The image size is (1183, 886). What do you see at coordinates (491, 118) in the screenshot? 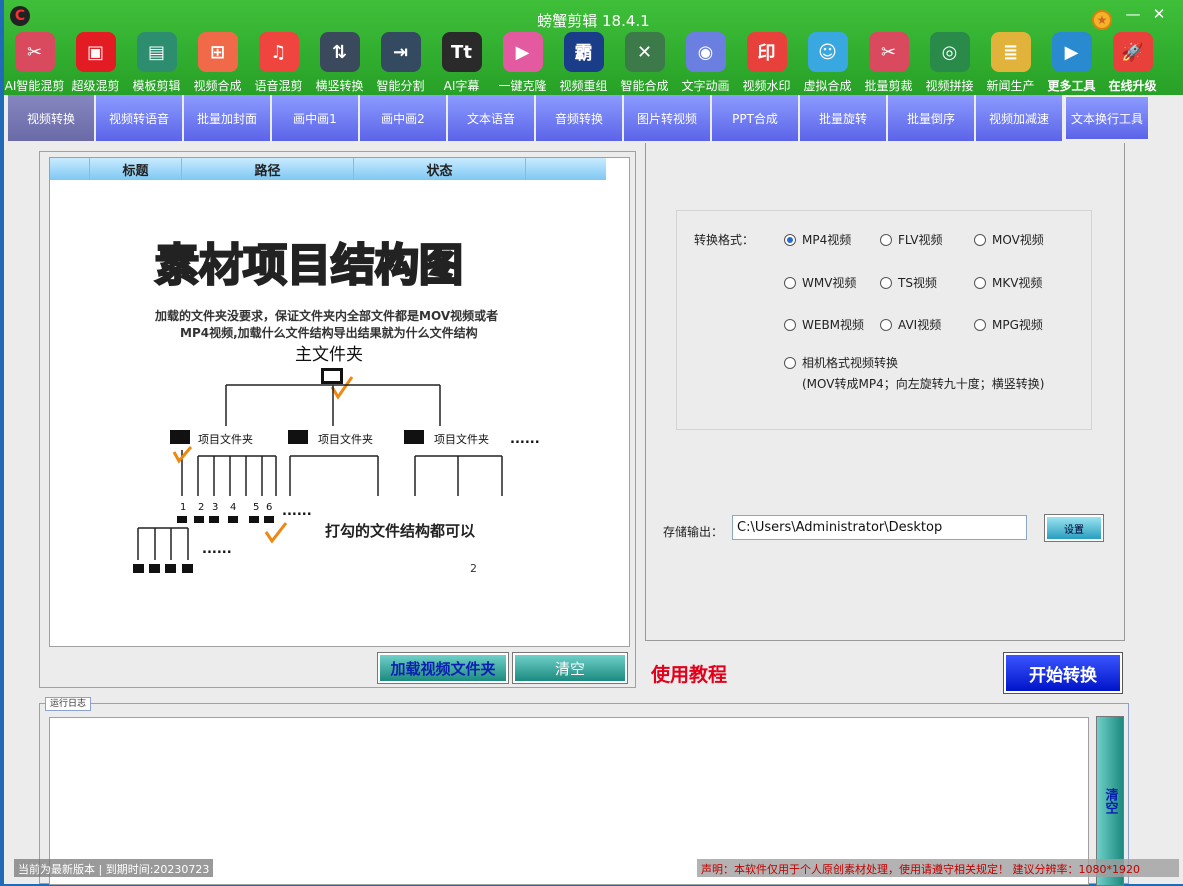
I see `tab-5: 文本语音` at bounding box center [491, 118].